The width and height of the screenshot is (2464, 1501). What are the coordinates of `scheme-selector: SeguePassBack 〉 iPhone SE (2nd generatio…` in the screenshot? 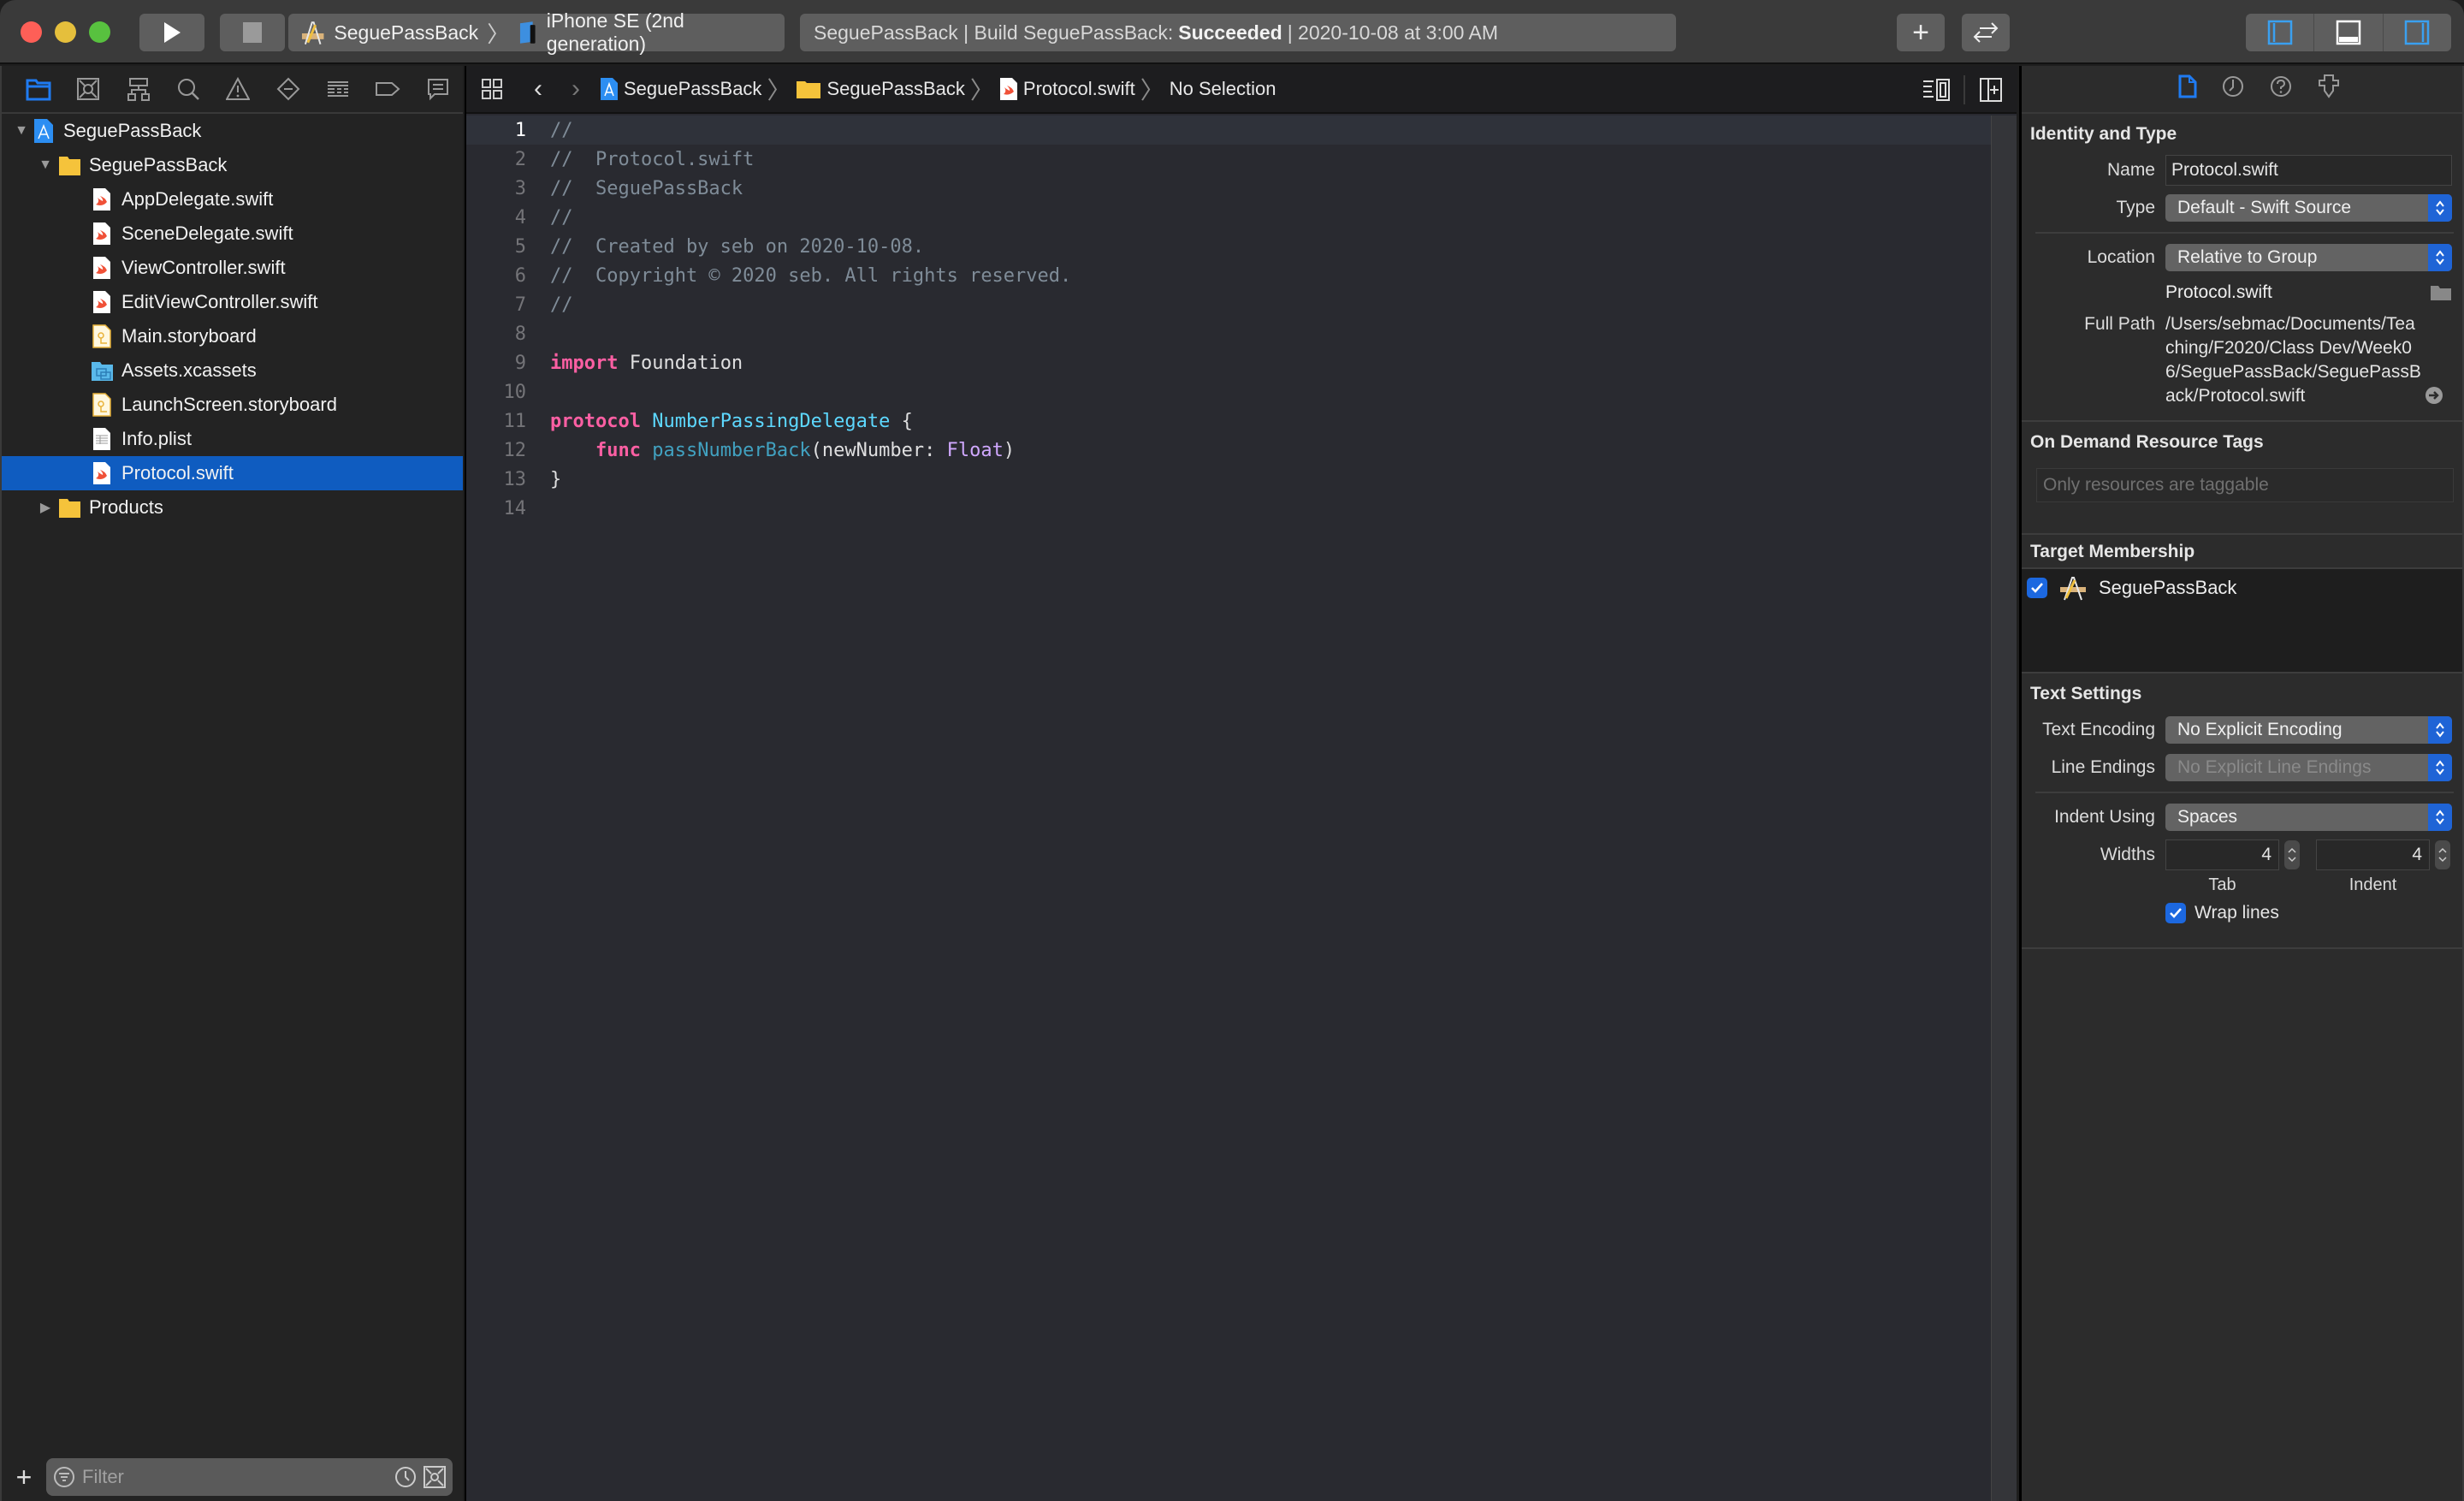 It's located at (536, 32).